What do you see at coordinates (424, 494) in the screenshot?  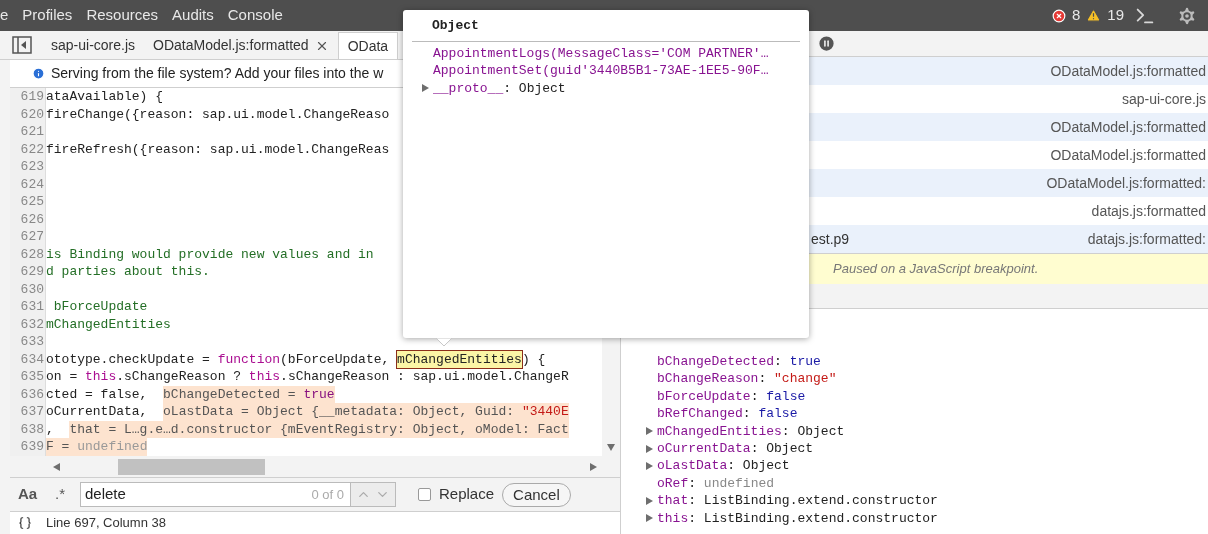 I see `replace-checkbox` at bounding box center [424, 494].